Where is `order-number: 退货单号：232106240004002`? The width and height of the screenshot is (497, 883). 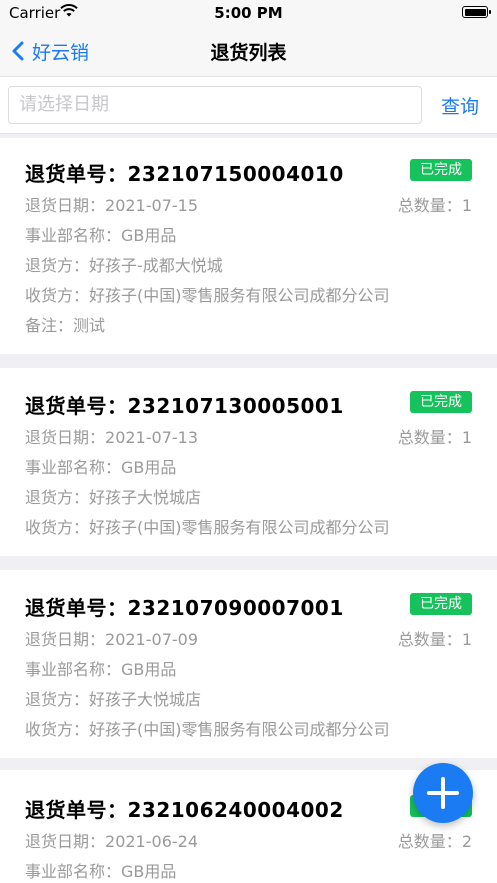 order-number: 退货单号：232106240004002 is located at coordinates (184, 810).